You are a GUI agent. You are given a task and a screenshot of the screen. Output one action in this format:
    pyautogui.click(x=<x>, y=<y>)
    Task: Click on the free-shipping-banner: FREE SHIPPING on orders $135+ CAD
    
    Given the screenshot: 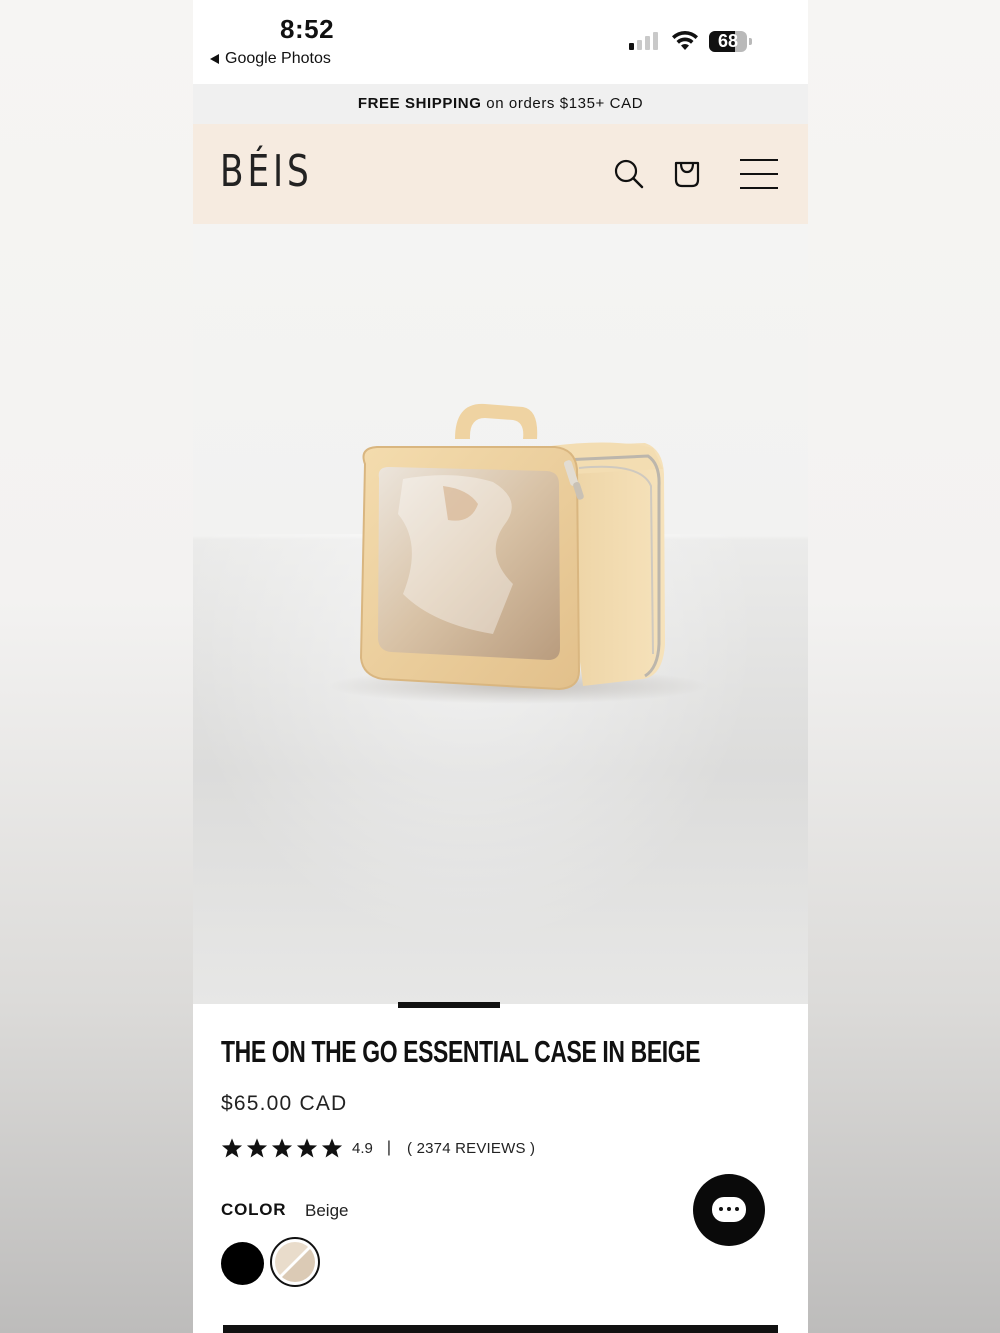 What is the action you would take?
    pyautogui.click(x=500, y=104)
    